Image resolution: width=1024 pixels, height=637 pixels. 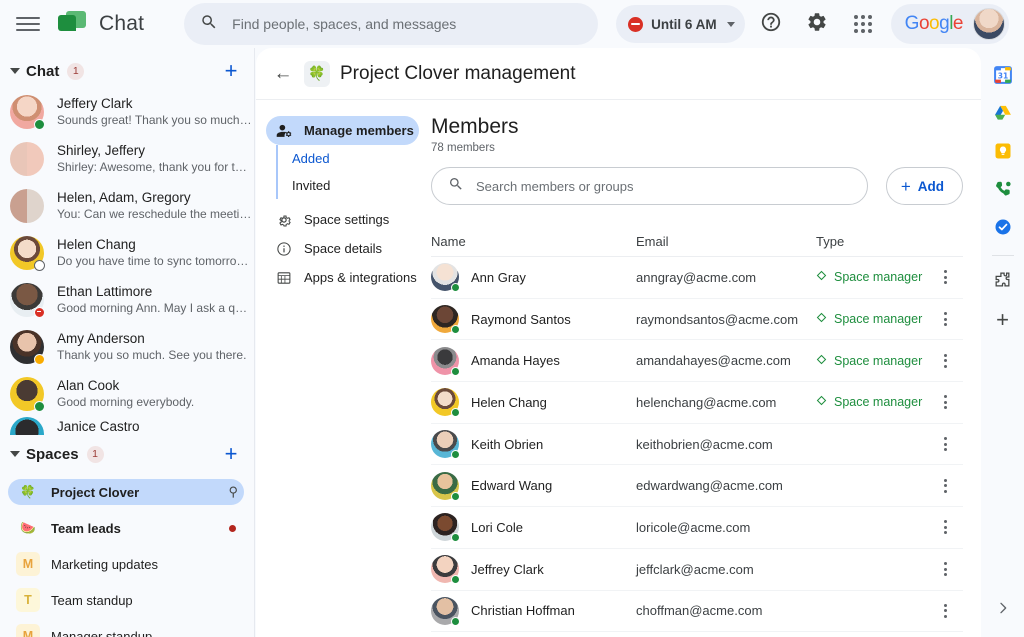 What do you see at coordinates (407, 24) in the screenshot?
I see `global-search-input` at bounding box center [407, 24].